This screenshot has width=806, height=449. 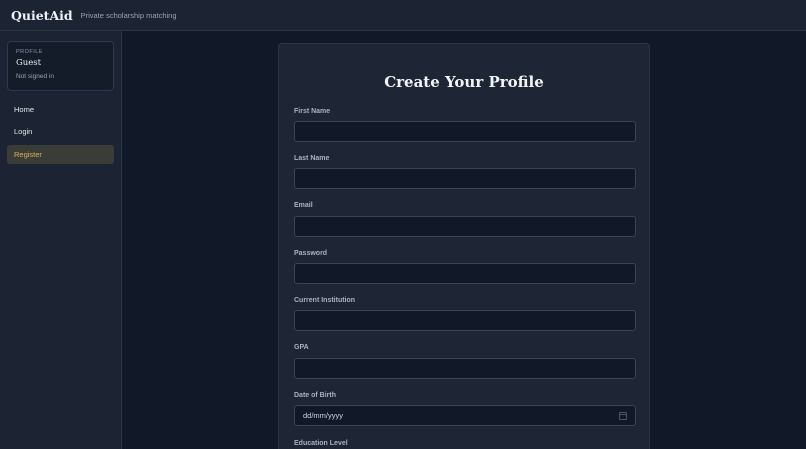 I want to click on education-level-label: Education Level, so click(x=321, y=443).